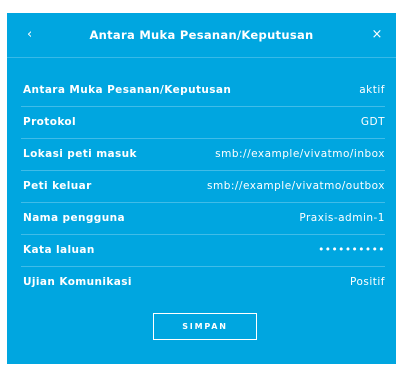 Image resolution: width=402 pixels, height=365 pixels. What do you see at coordinates (203, 219) in the screenshot?
I see `setting-row-username: Nama pengguna Praxis-admin-1` at bounding box center [203, 219].